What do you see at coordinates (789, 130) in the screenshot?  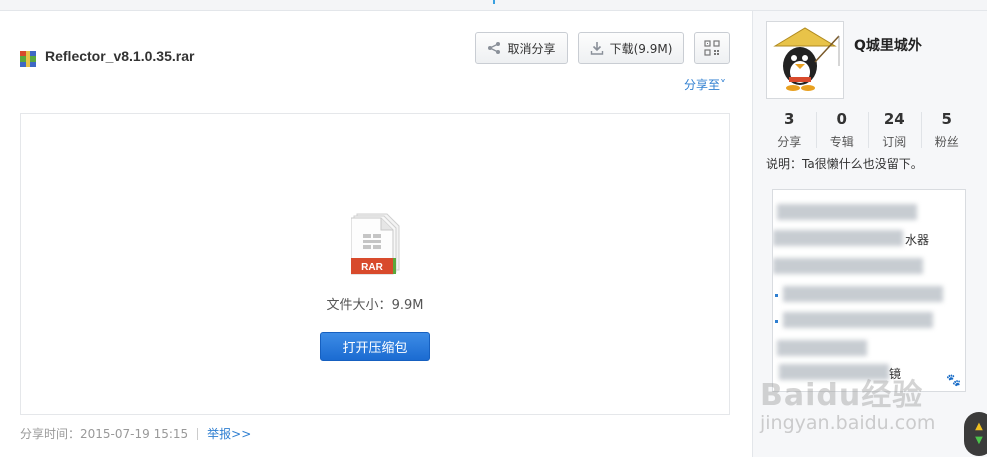 I see `stat-shares: 3 分享` at bounding box center [789, 130].